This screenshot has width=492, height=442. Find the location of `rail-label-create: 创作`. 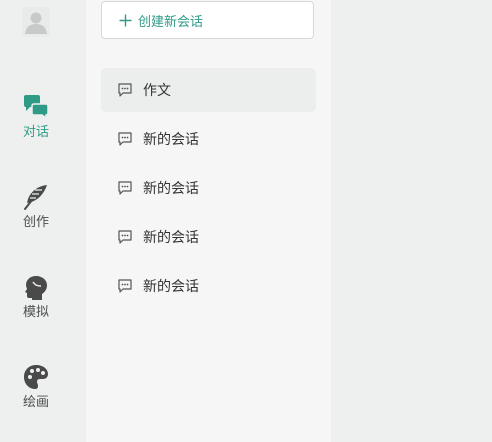

rail-label-create: 创作 is located at coordinates (35, 222).